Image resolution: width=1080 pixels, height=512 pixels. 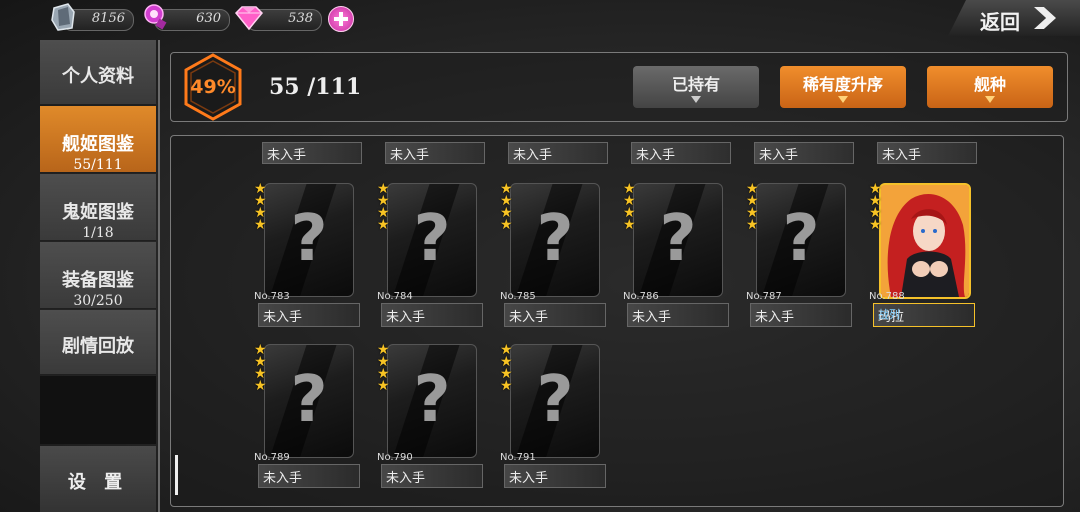 What do you see at coordinates (98, 76) in the screenshot?
I see `sidebar-item-label: 个人资料` at bounding box center [98, 76].